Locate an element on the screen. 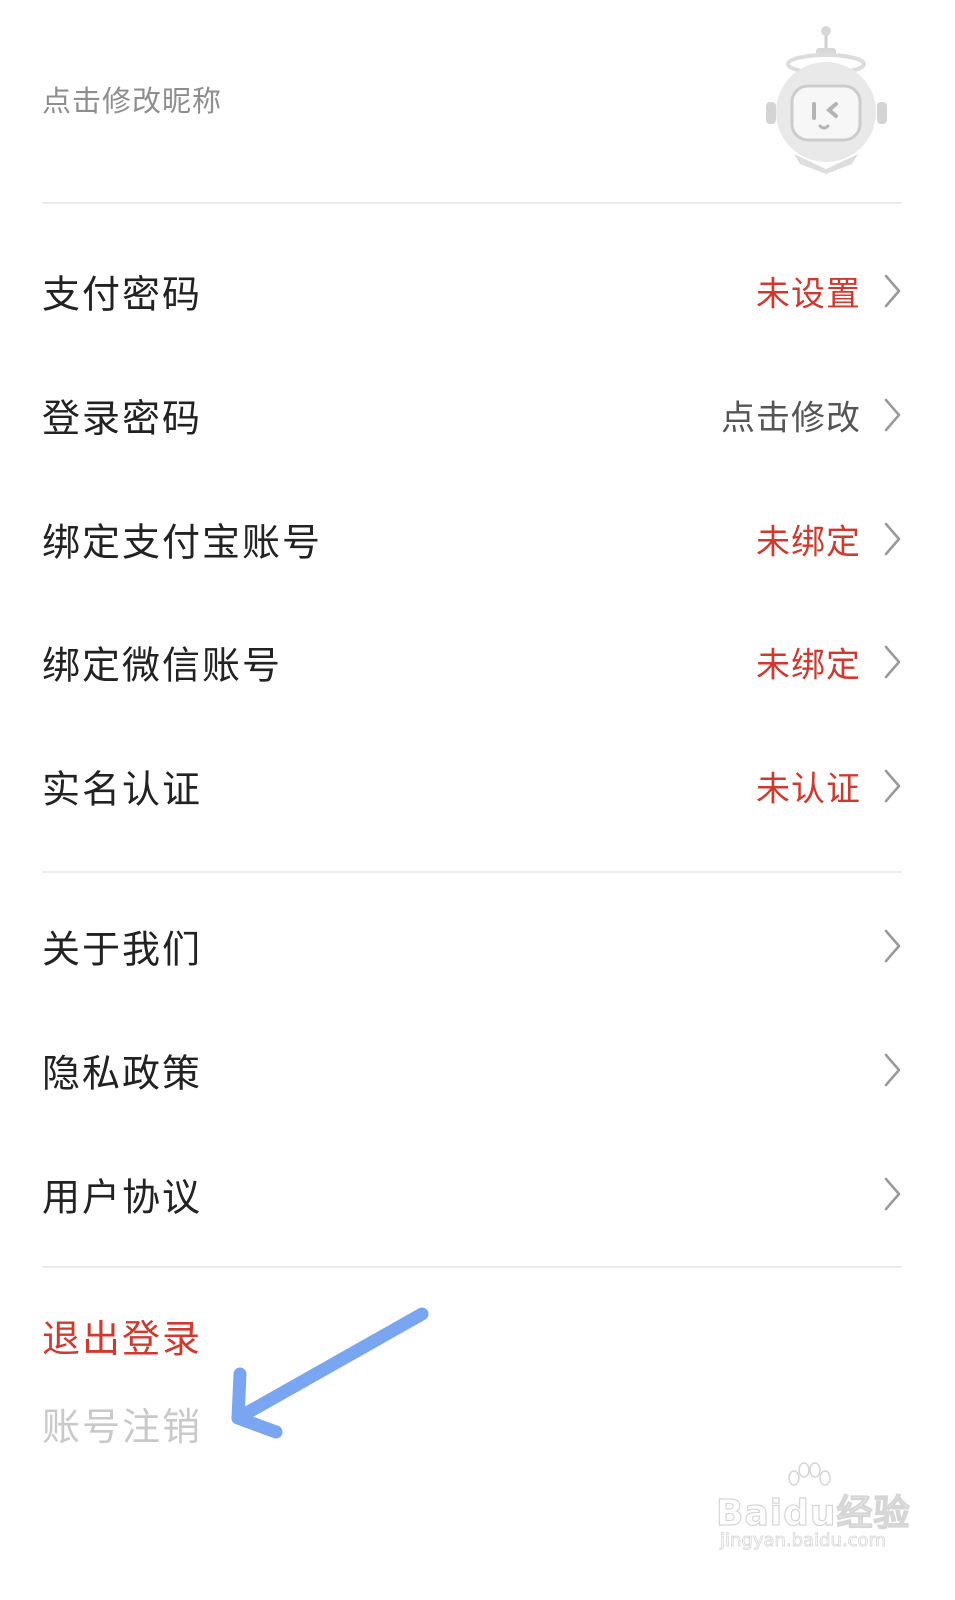 This screenshot has width=955, height=1600. setting-row-payment-password: 支付密码 未设置 is located at coordinates (477, 291).